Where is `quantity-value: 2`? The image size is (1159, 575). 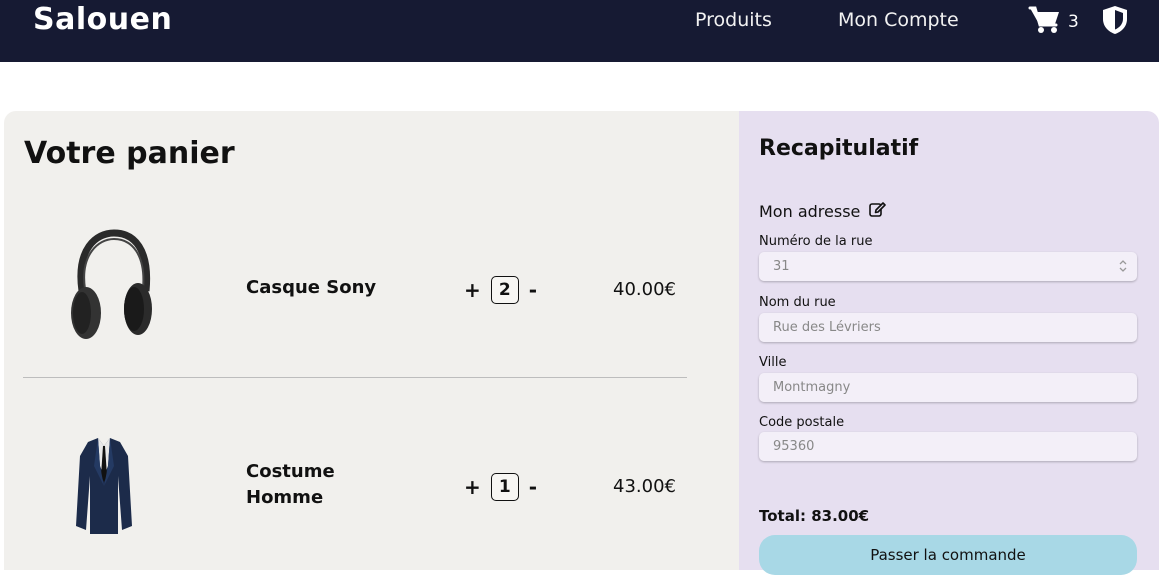 quantity-value: 2 is located at coordinates (504, 290).